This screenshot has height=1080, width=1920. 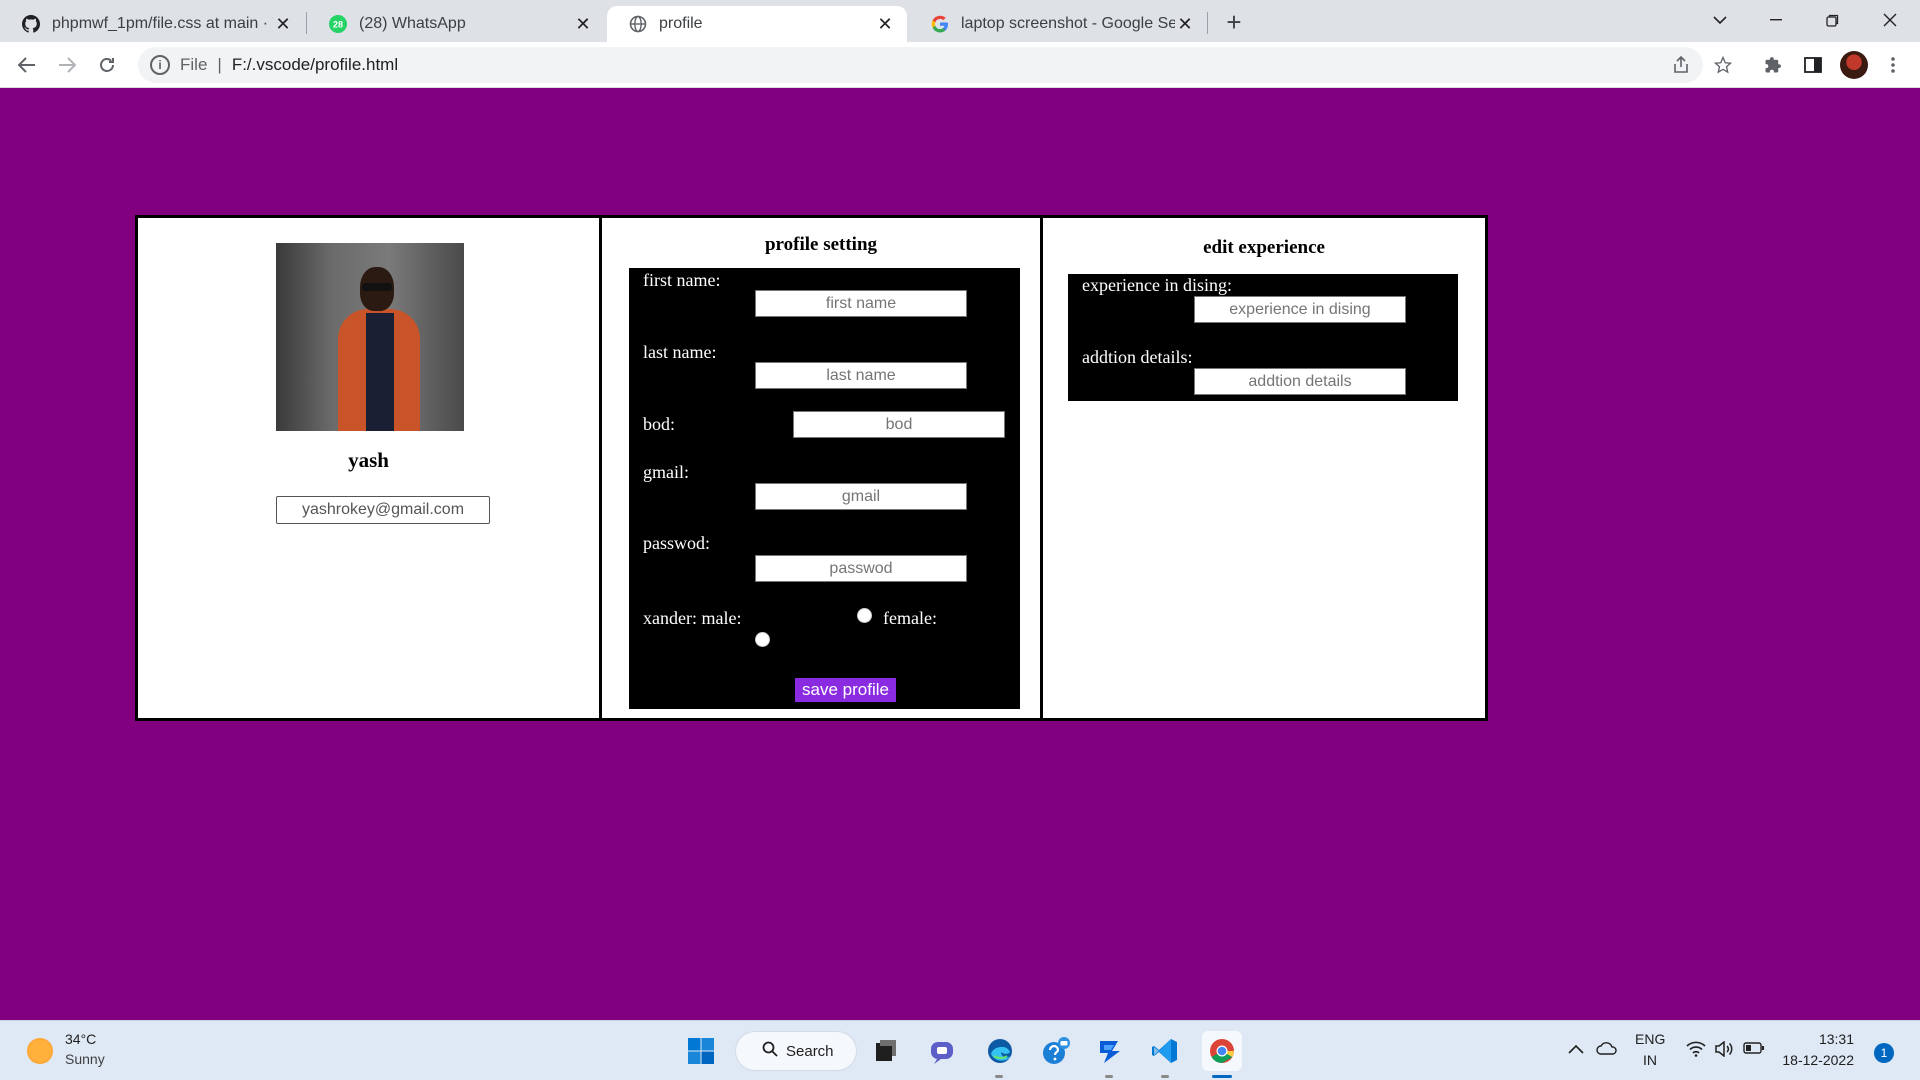 What do you see at coordinates (1816, 1039) in the screenshot?
I see `clock-time: 13:31` at bounding box center [1816, 1039].